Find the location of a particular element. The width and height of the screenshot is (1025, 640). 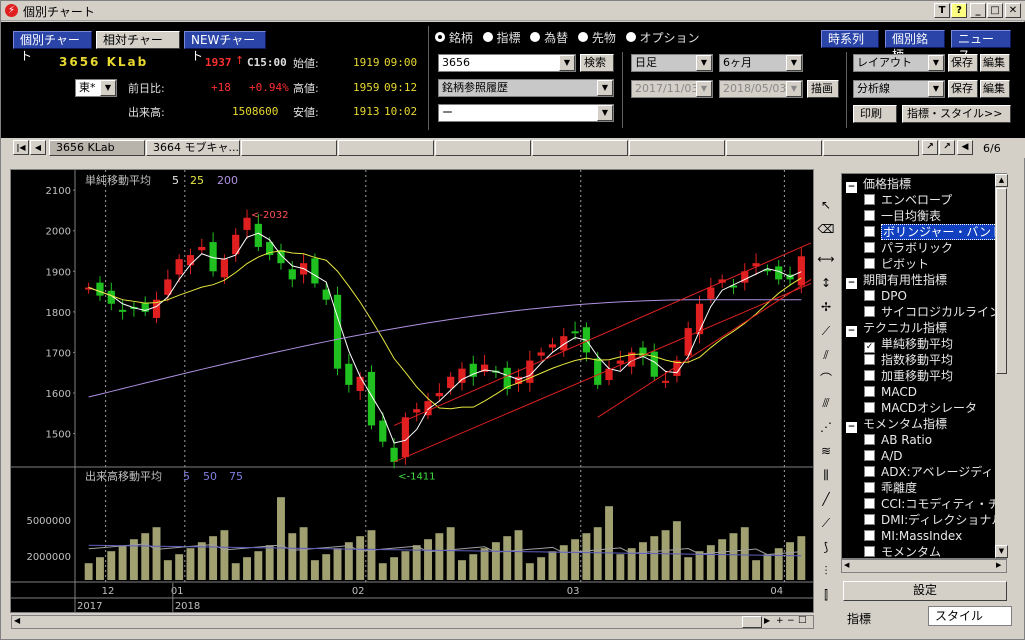

fan-tool-icon: ⫽ is located at coordinates (826, 355).